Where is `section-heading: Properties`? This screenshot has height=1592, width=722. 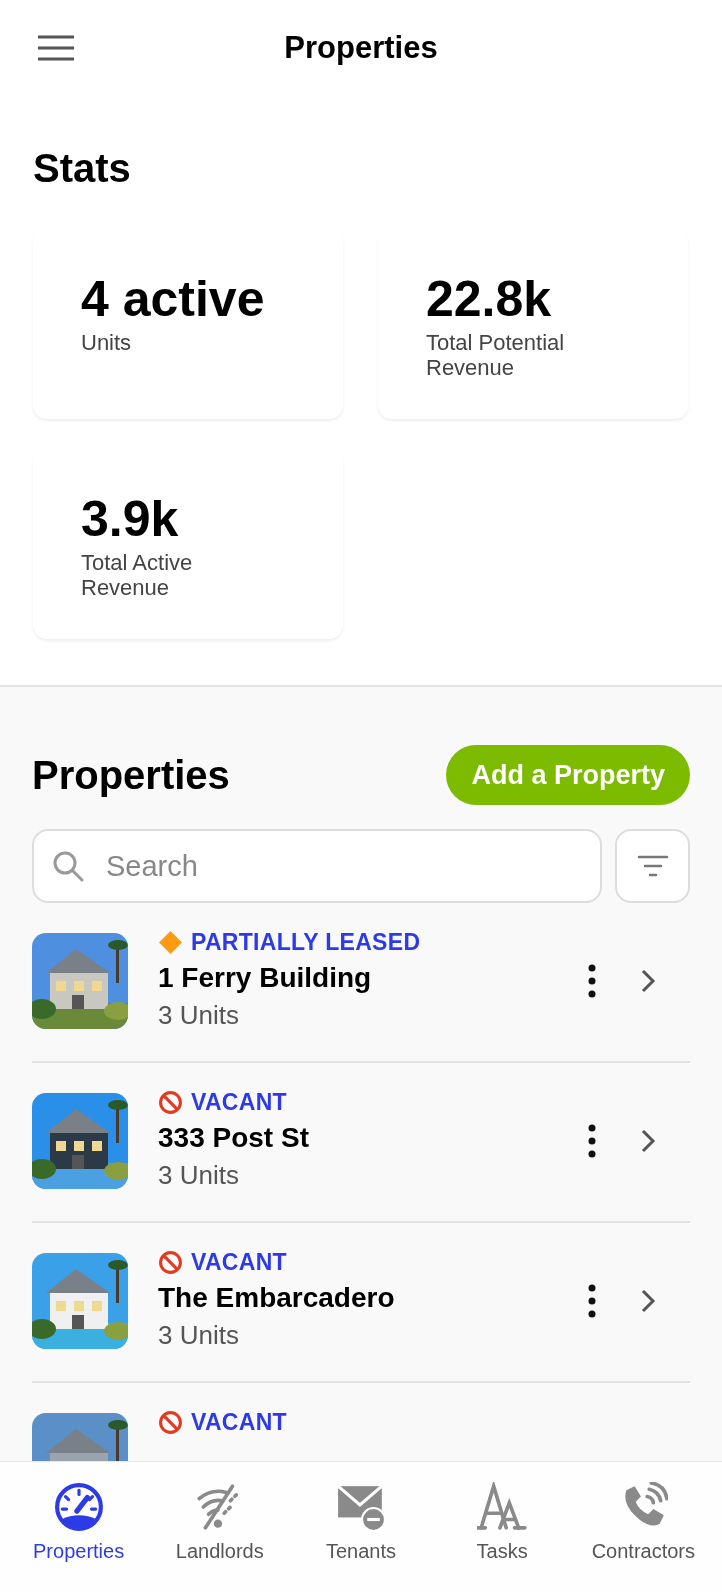
section-heading: Properties is located at coordinates (131, 775).